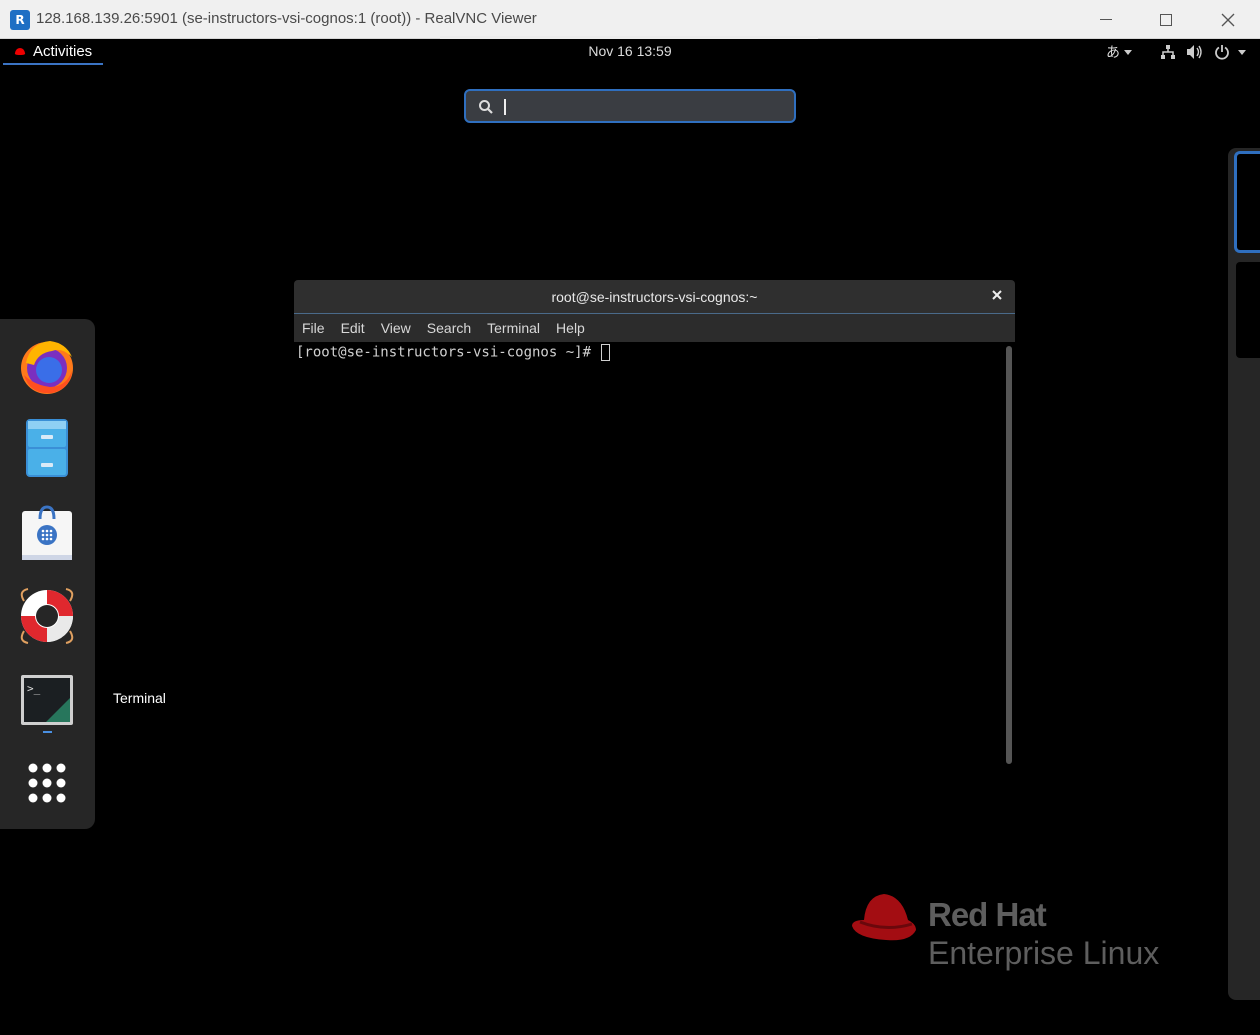 The image size is (1260, 1035). What do you see at coordinates (606, 352) in the screenshot?
I see `terminal-cursor` at bounding box center [606, 352].